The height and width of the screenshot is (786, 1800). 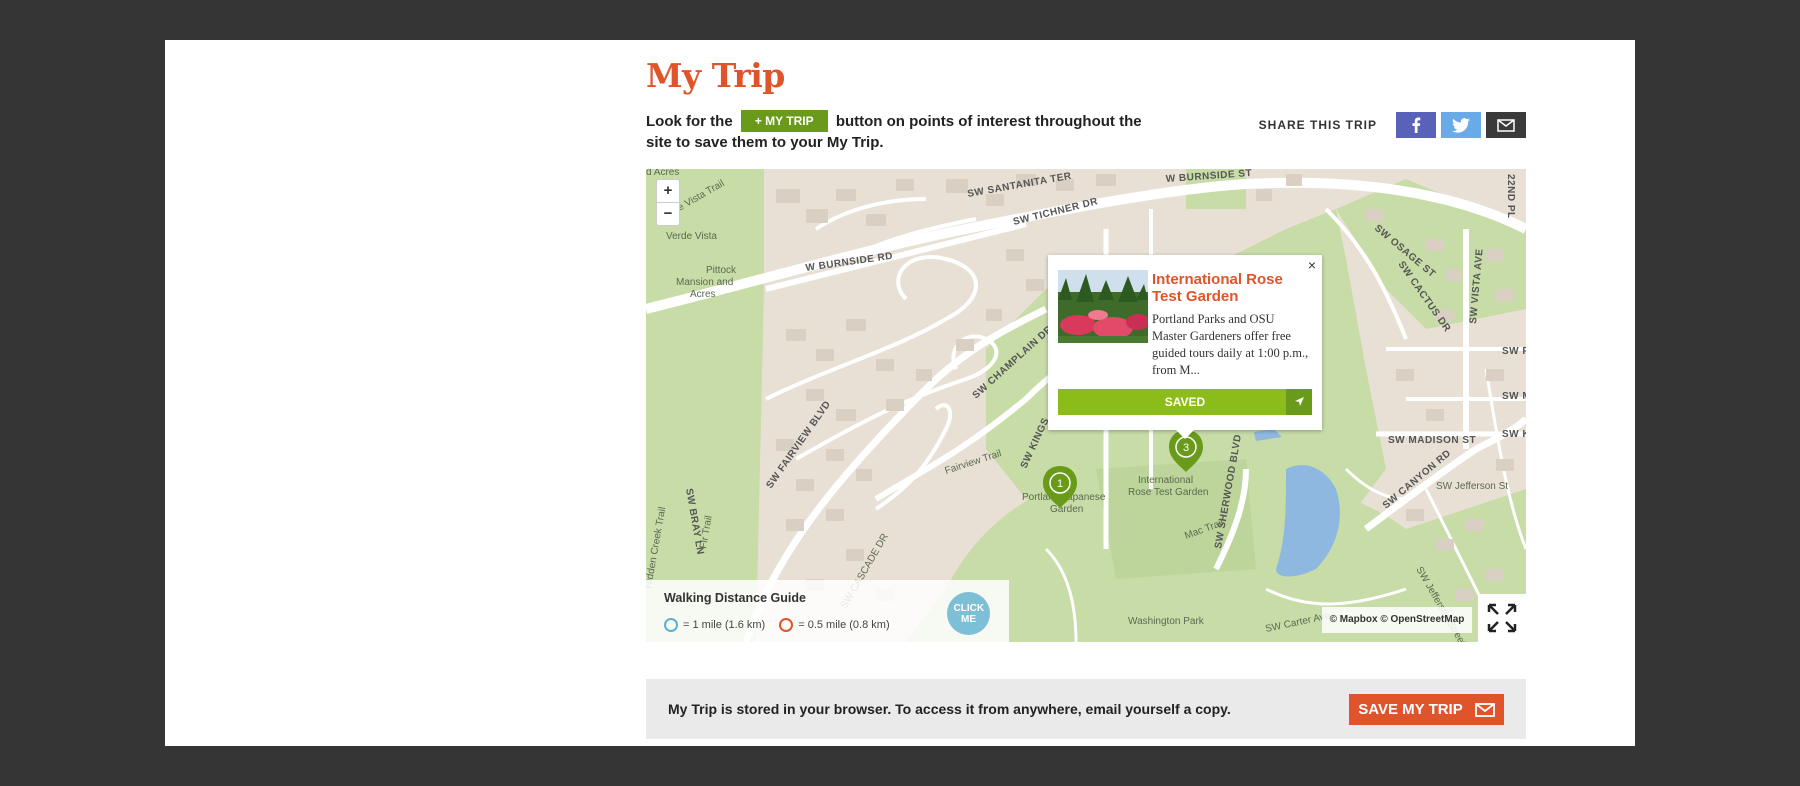 I want to click on one-mile-ring-icon, so click(x=671, y=625).